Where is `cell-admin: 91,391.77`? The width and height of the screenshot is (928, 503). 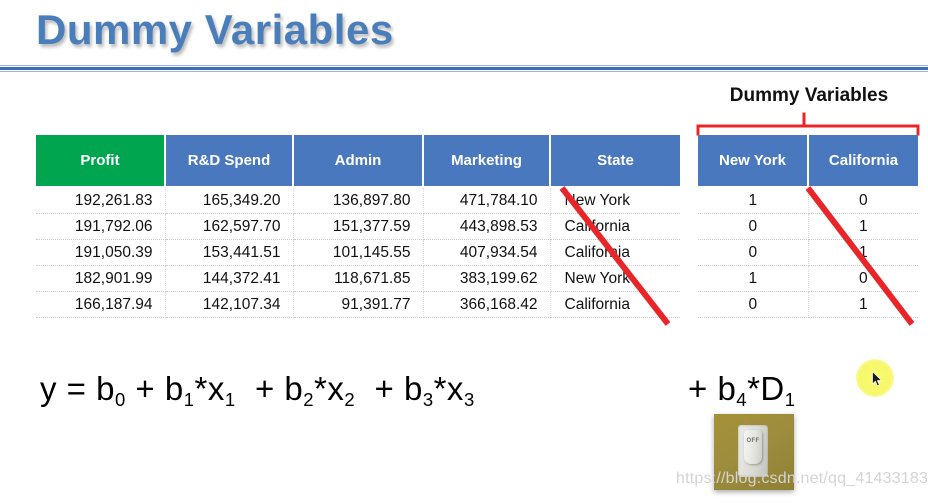
cell-admin: 91,391.77 is located at coordinates (358, 304).